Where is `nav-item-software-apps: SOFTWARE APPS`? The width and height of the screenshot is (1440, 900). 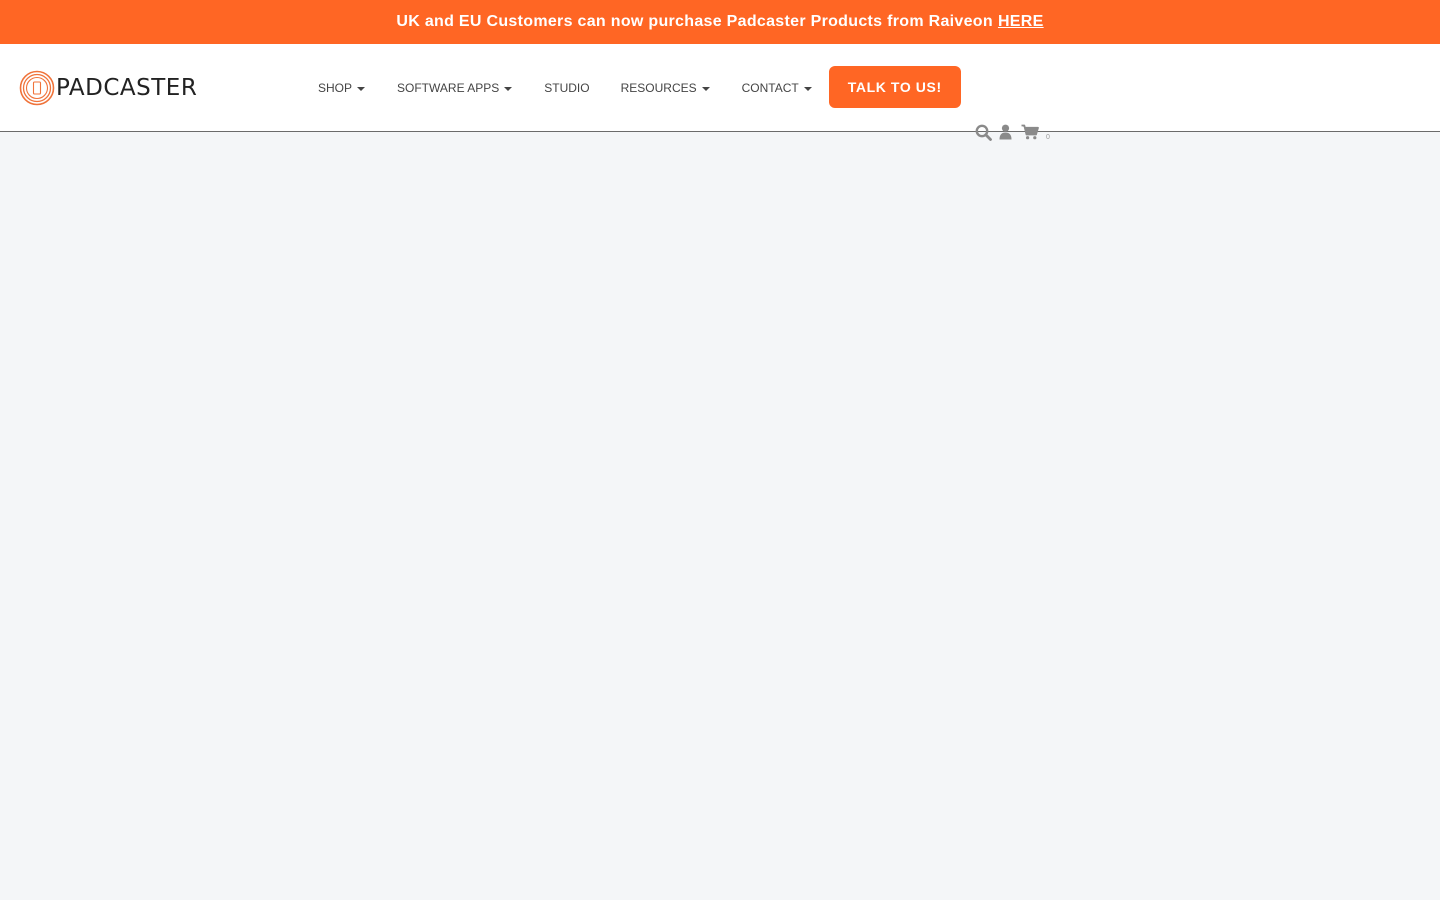 nav-item-software-apps: SOFTWARE APPS is located at coordinates (455, 88).